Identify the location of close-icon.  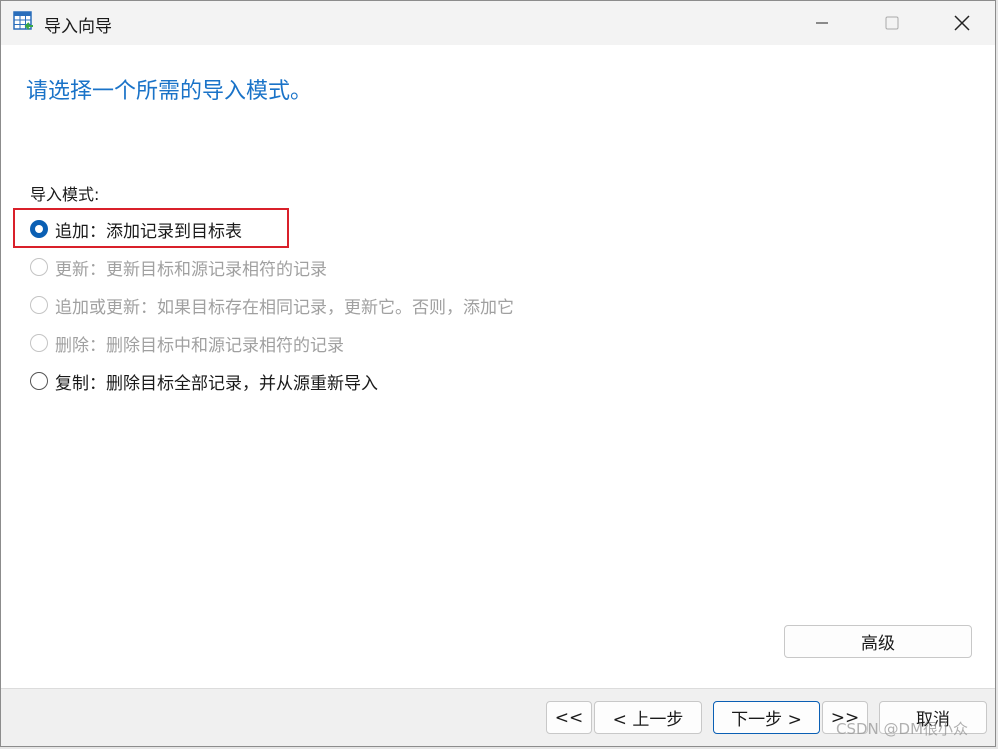
(962, 23).